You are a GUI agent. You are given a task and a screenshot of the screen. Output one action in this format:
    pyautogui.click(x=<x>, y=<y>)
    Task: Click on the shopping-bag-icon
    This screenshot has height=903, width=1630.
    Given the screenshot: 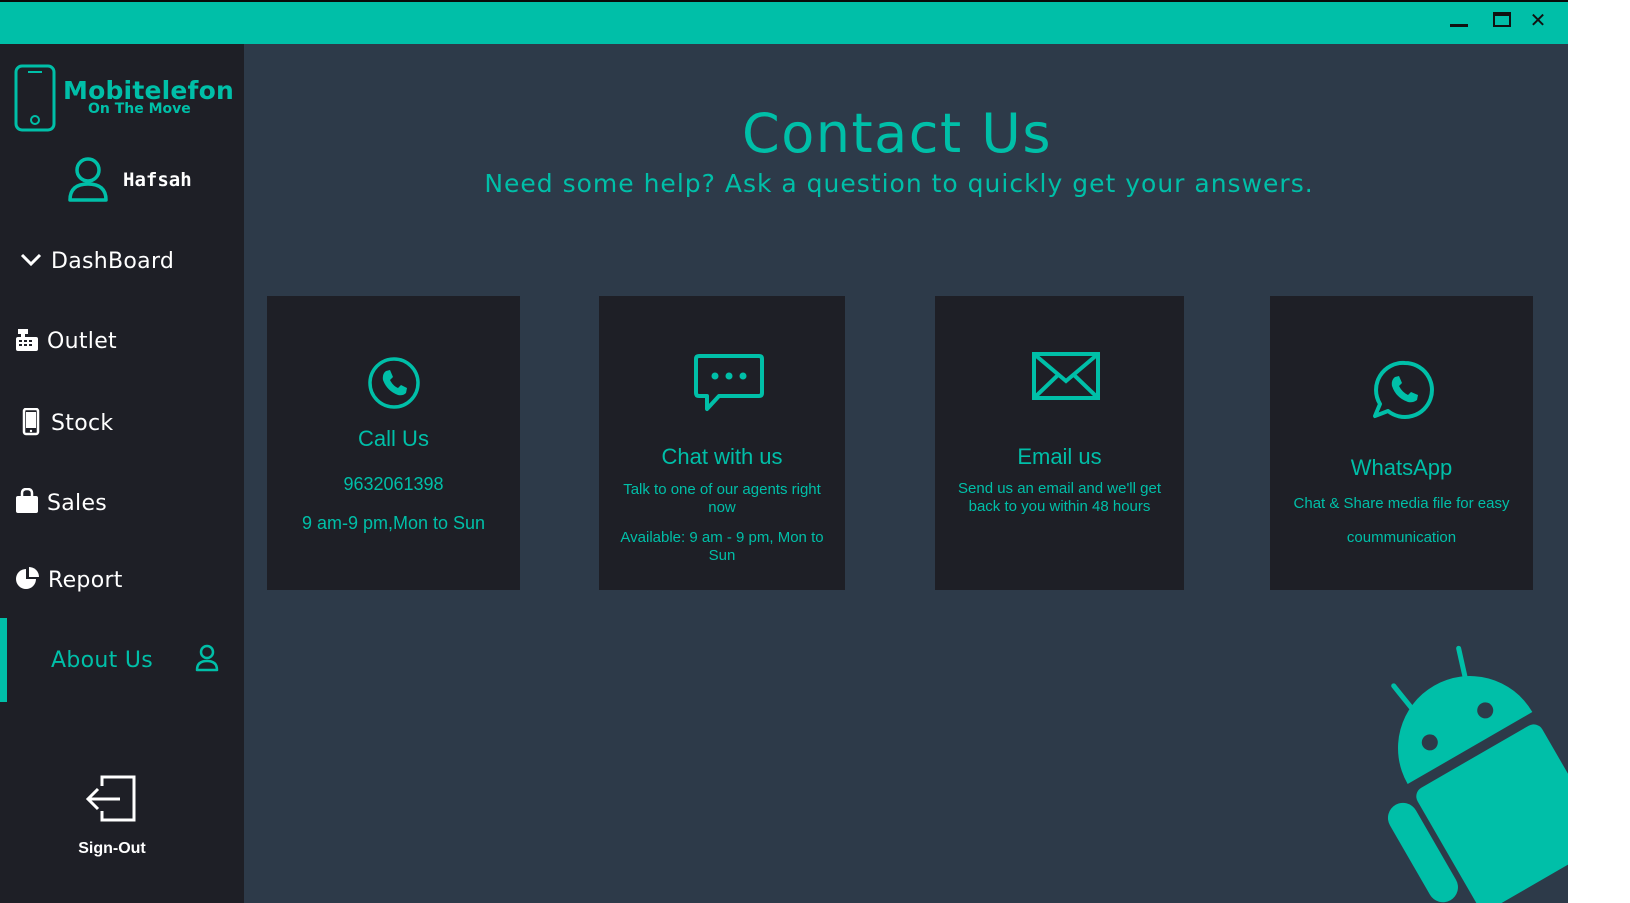 What is the action you would take?
    pyautogui.click(x=27, y=500)
    